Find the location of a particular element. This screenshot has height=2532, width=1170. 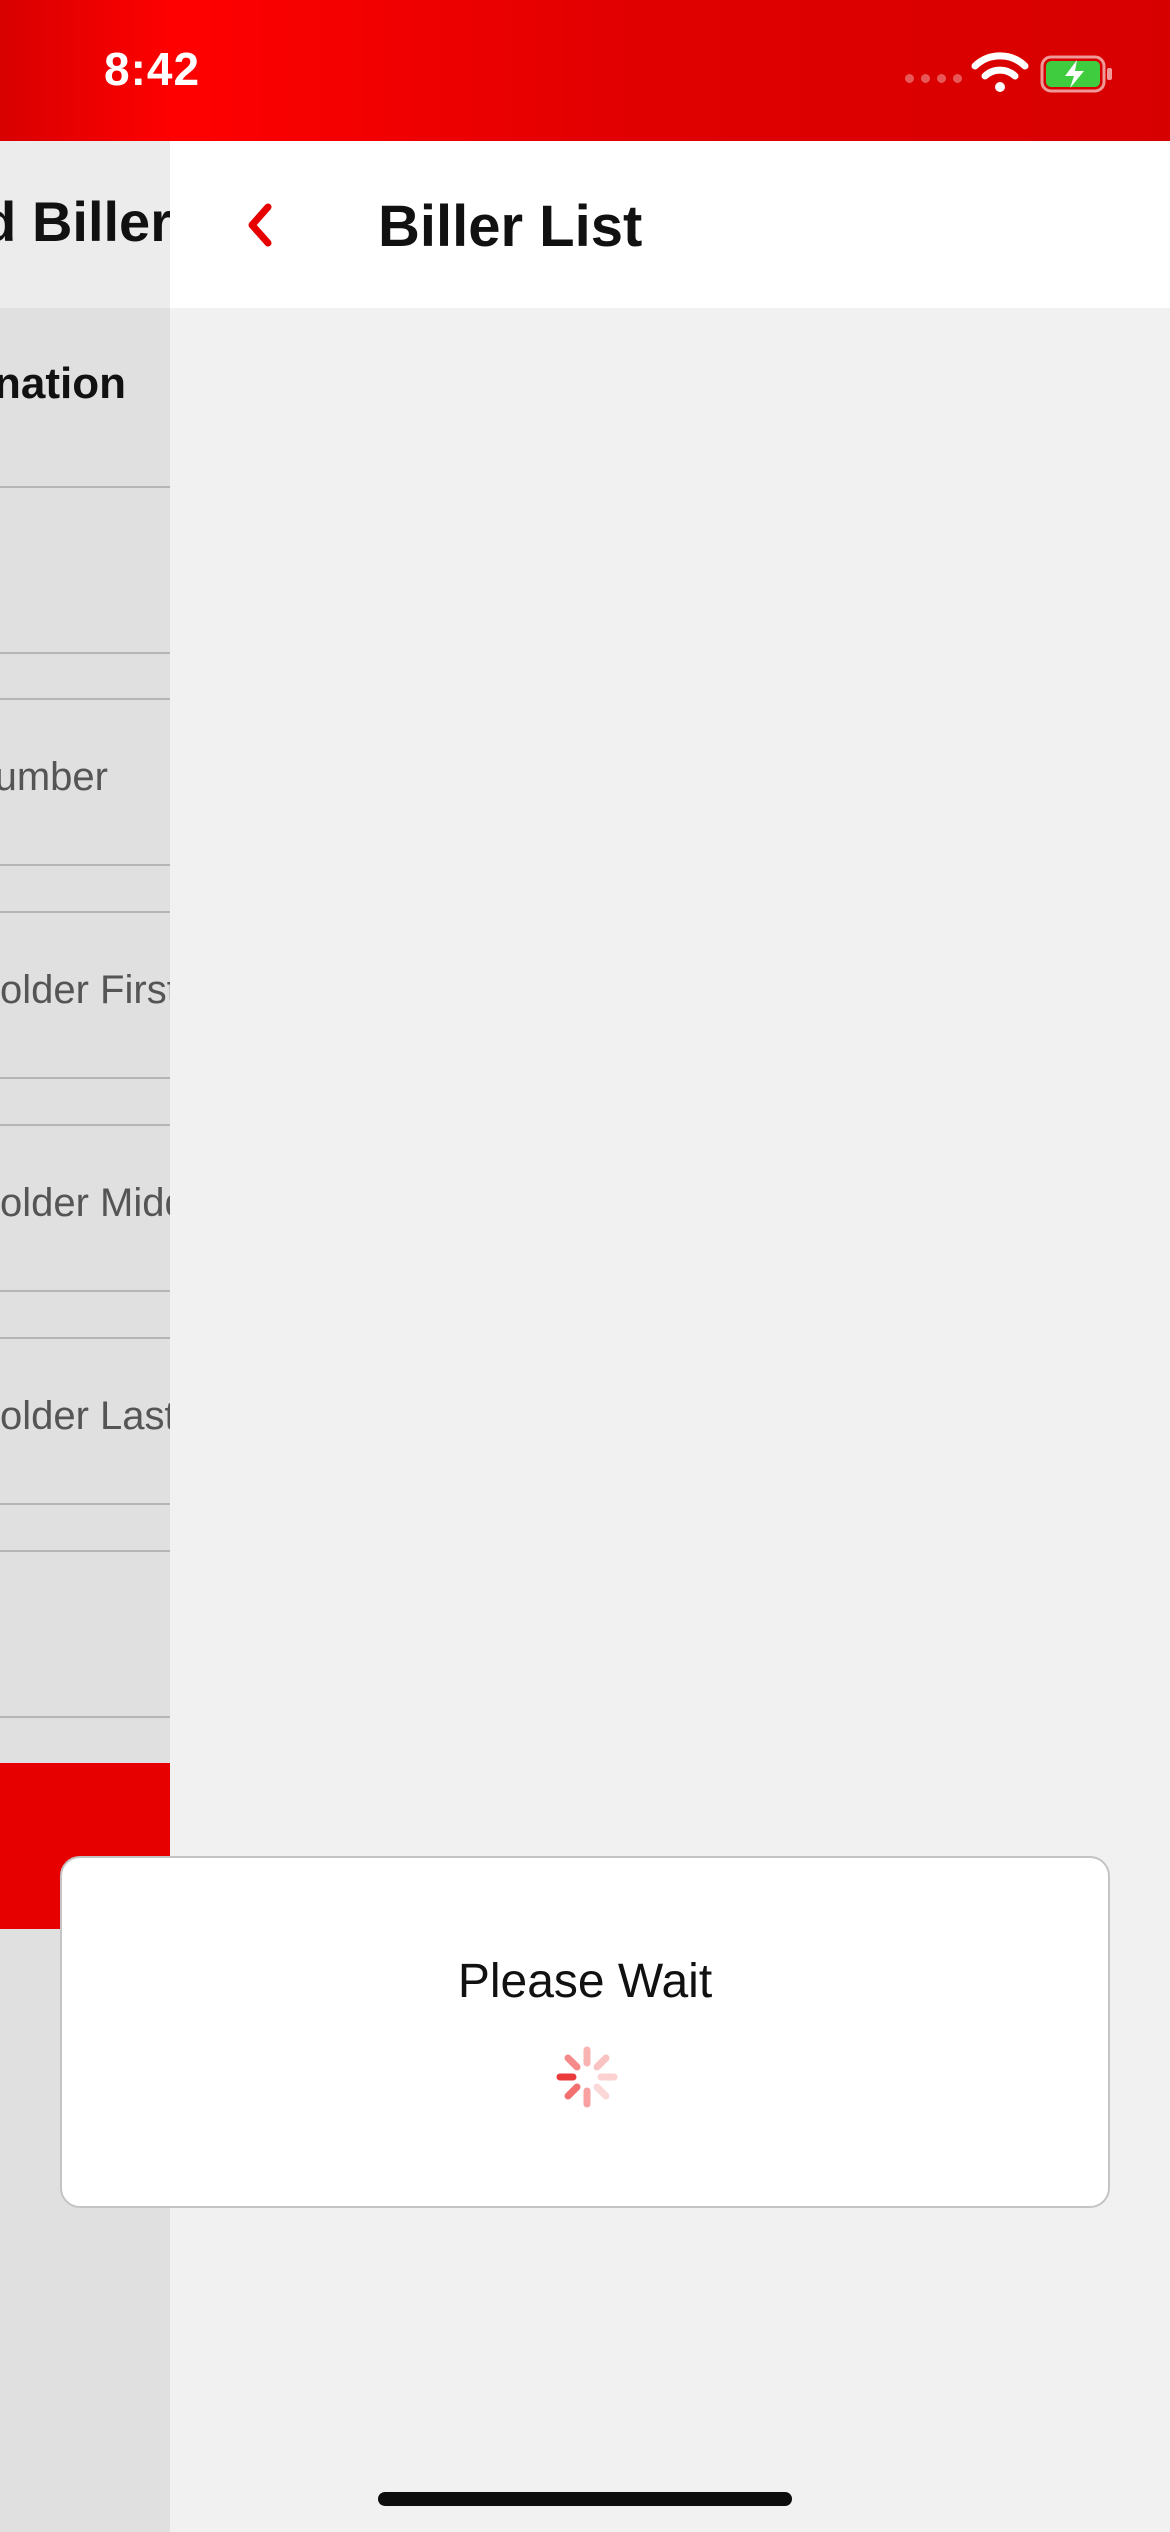

wifi-icon is located at coordinates (1000, 72).